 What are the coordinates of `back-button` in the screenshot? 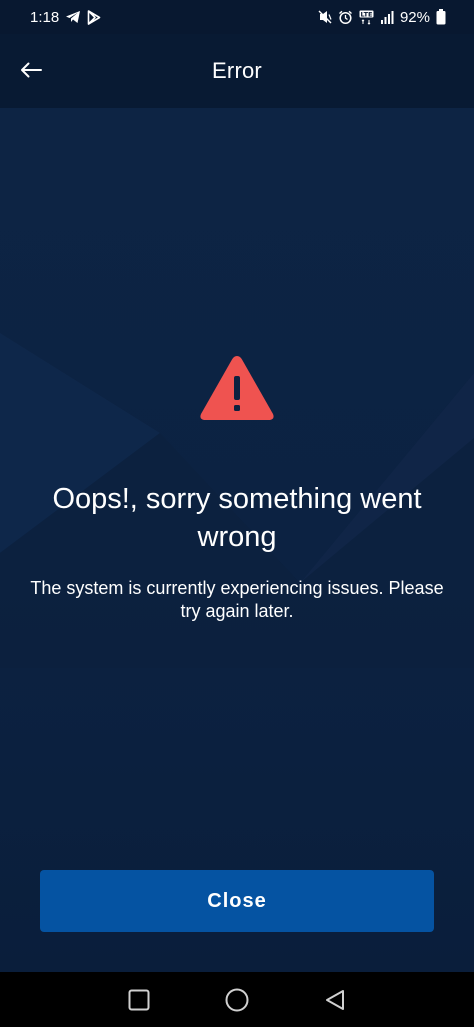 It's located at (31, 70).